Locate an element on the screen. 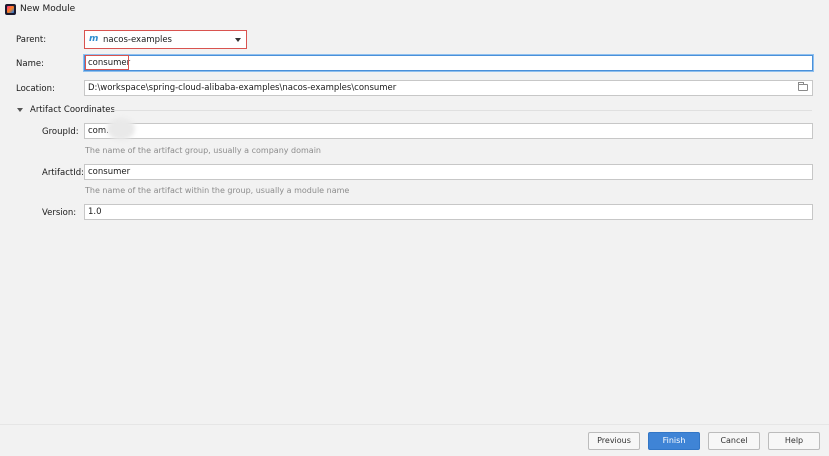 This screenshot has width=829, height=456. maven-m-icon: m is located at coordinates (94, 39).